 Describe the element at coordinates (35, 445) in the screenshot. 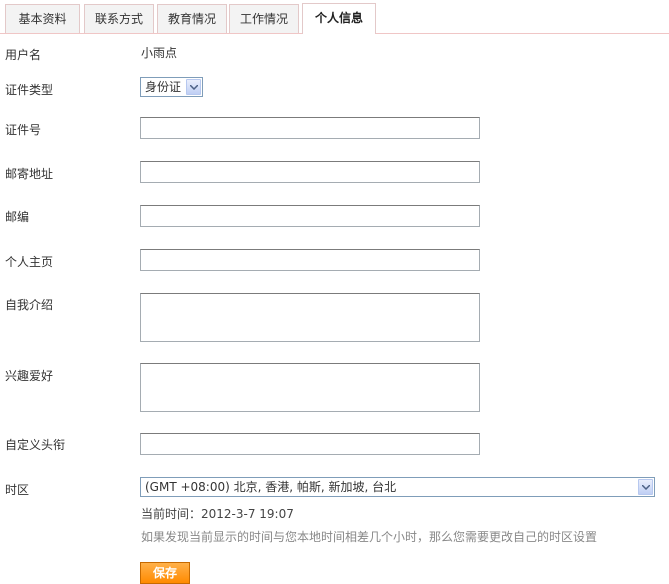

I see `custom-title-label: 自定义头衔` at that location.